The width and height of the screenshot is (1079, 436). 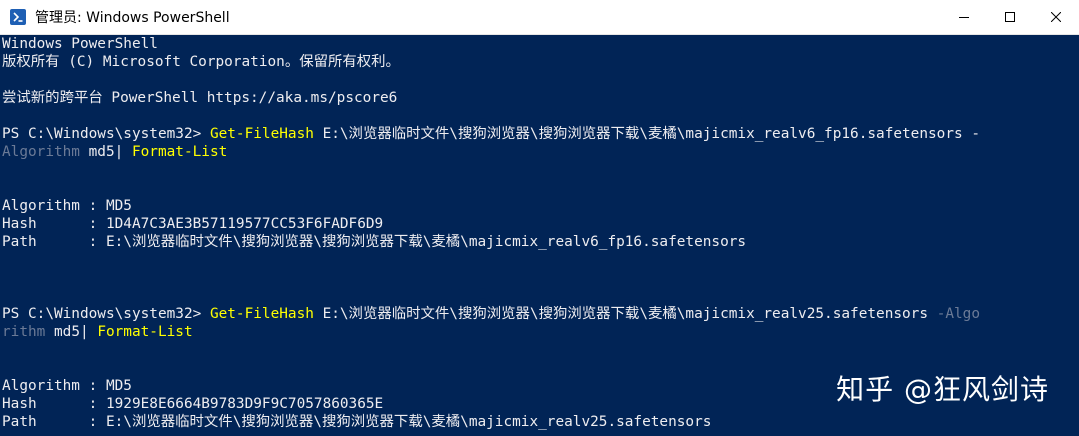 I want to click on close-icon, so click(x=1056, y=17).